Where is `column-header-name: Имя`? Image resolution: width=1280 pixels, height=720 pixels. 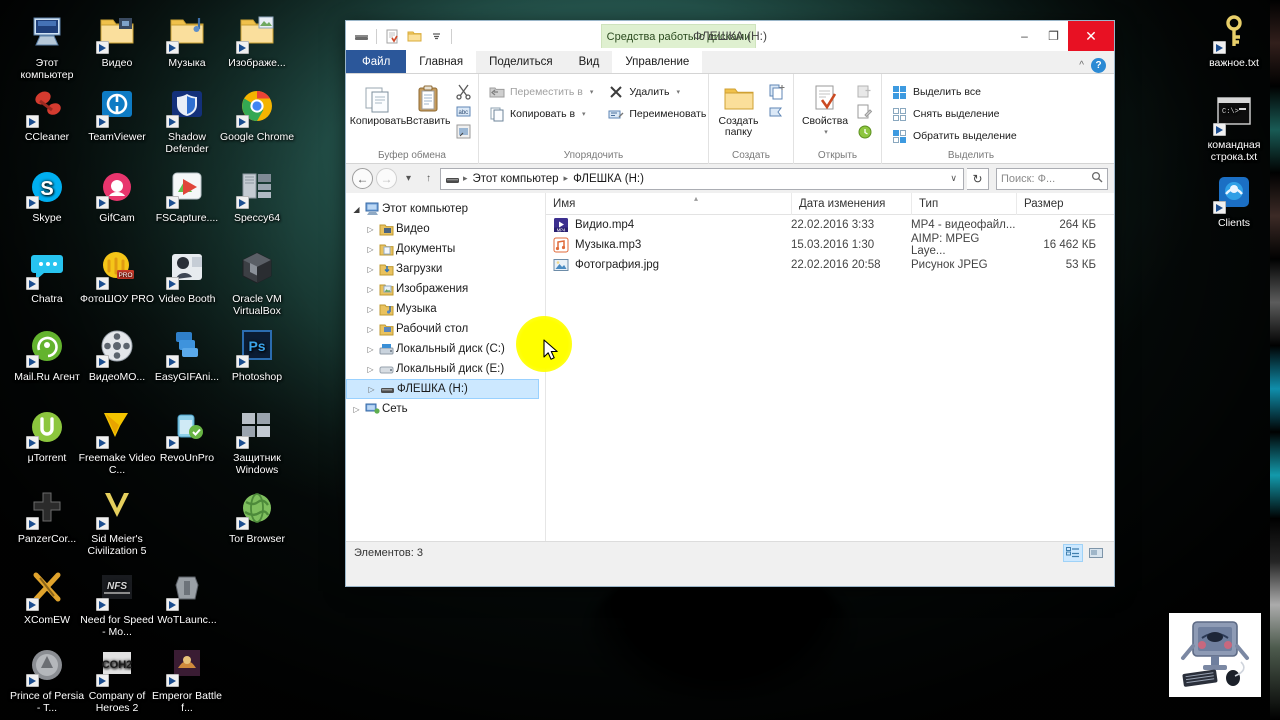 column-header-name: Имя is located at coordinates (668, 204).